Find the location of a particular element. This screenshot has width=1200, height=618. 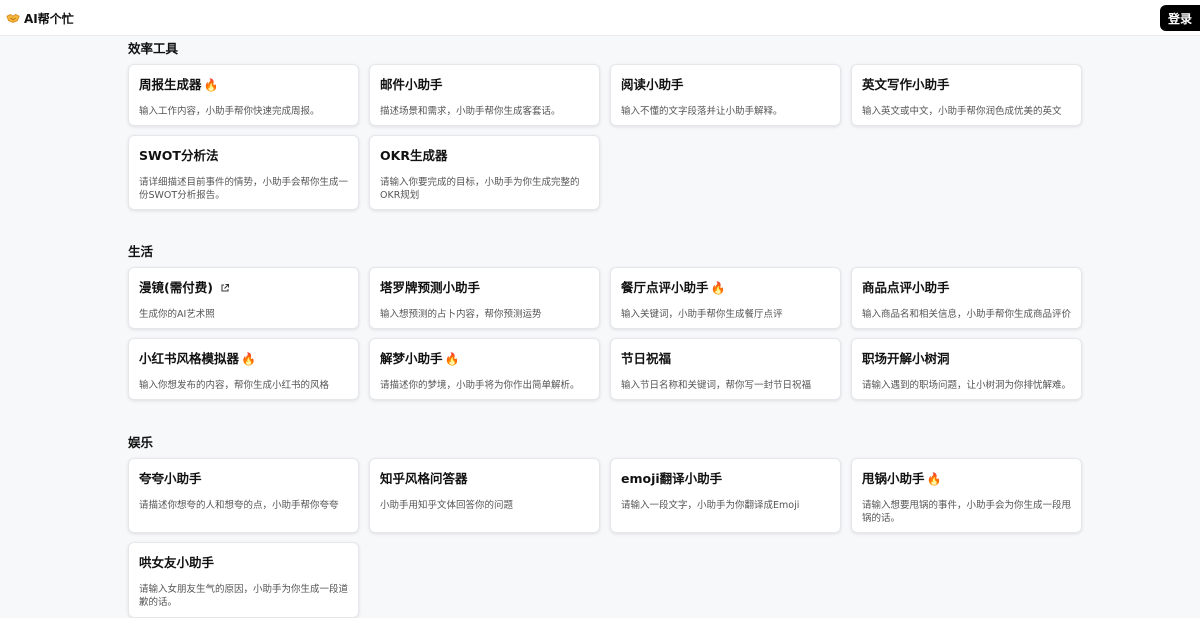

card-description: 描述场景和需求，小助手帮你生成客套话。 is located at coordinates (470, 111).